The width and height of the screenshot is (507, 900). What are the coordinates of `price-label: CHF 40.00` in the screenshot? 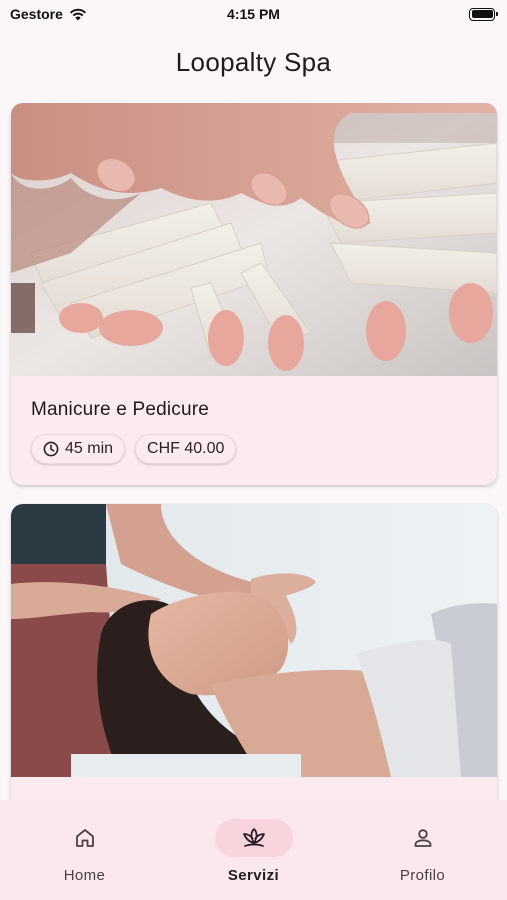 It's located at (186, 448).